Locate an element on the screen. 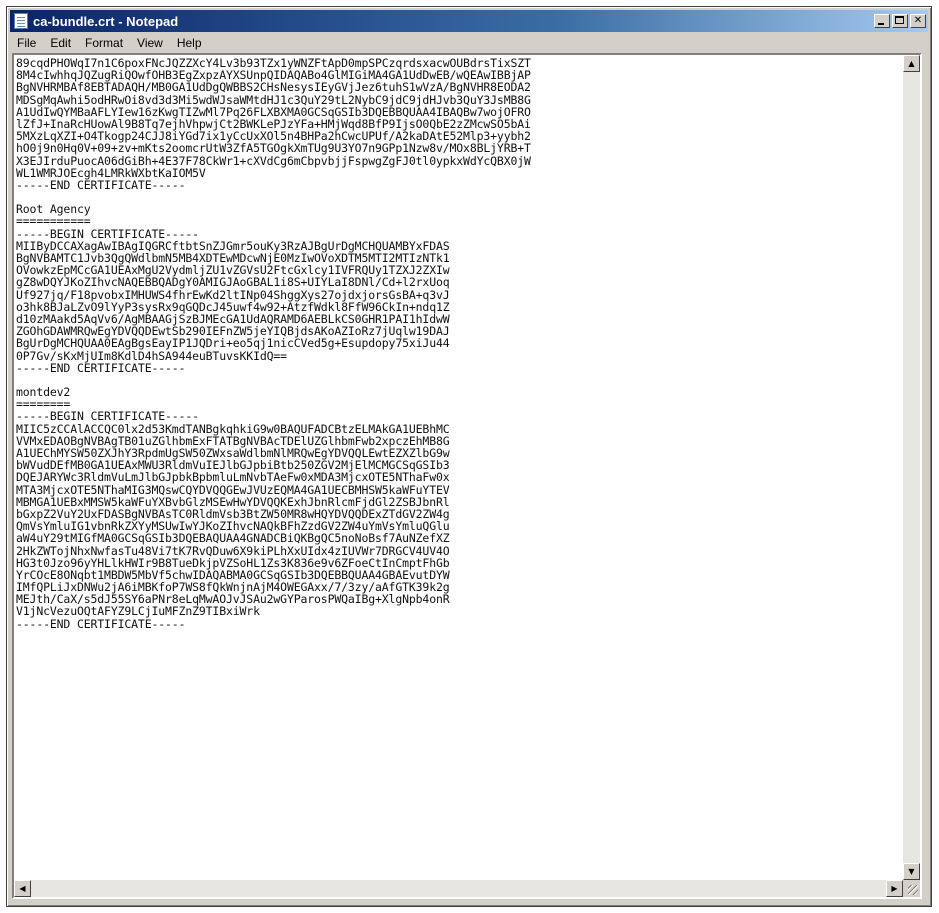 Image resolution: width=939 pixels, height=913 pixels. maximize-button is located at coordinates (900, 21).